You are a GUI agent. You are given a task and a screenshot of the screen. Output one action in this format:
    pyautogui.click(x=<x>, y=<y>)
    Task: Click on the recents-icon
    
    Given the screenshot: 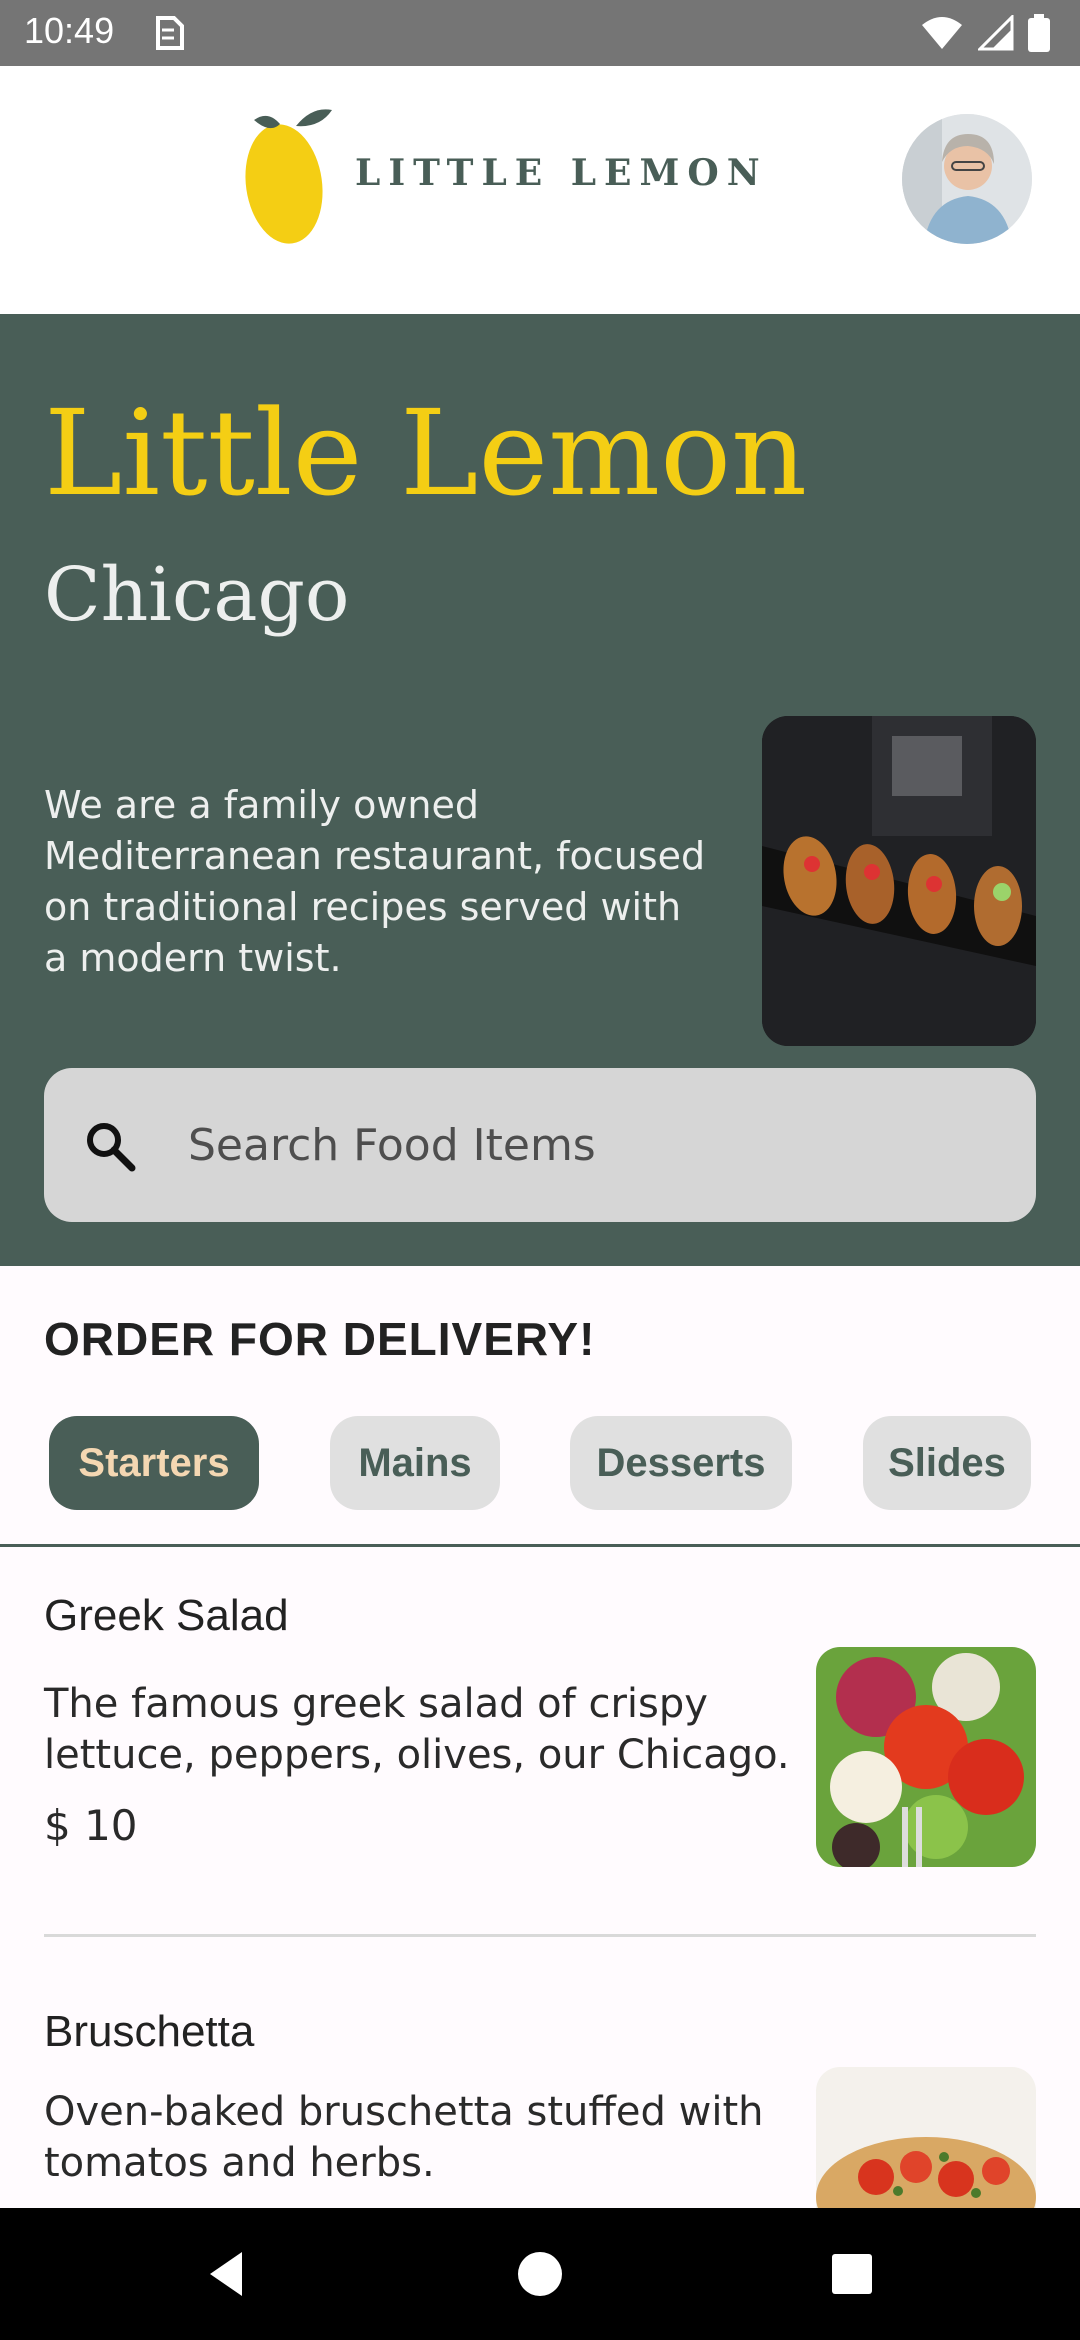 What is the action you would take?
    pyautogui.click(x=852, y=2274)
    